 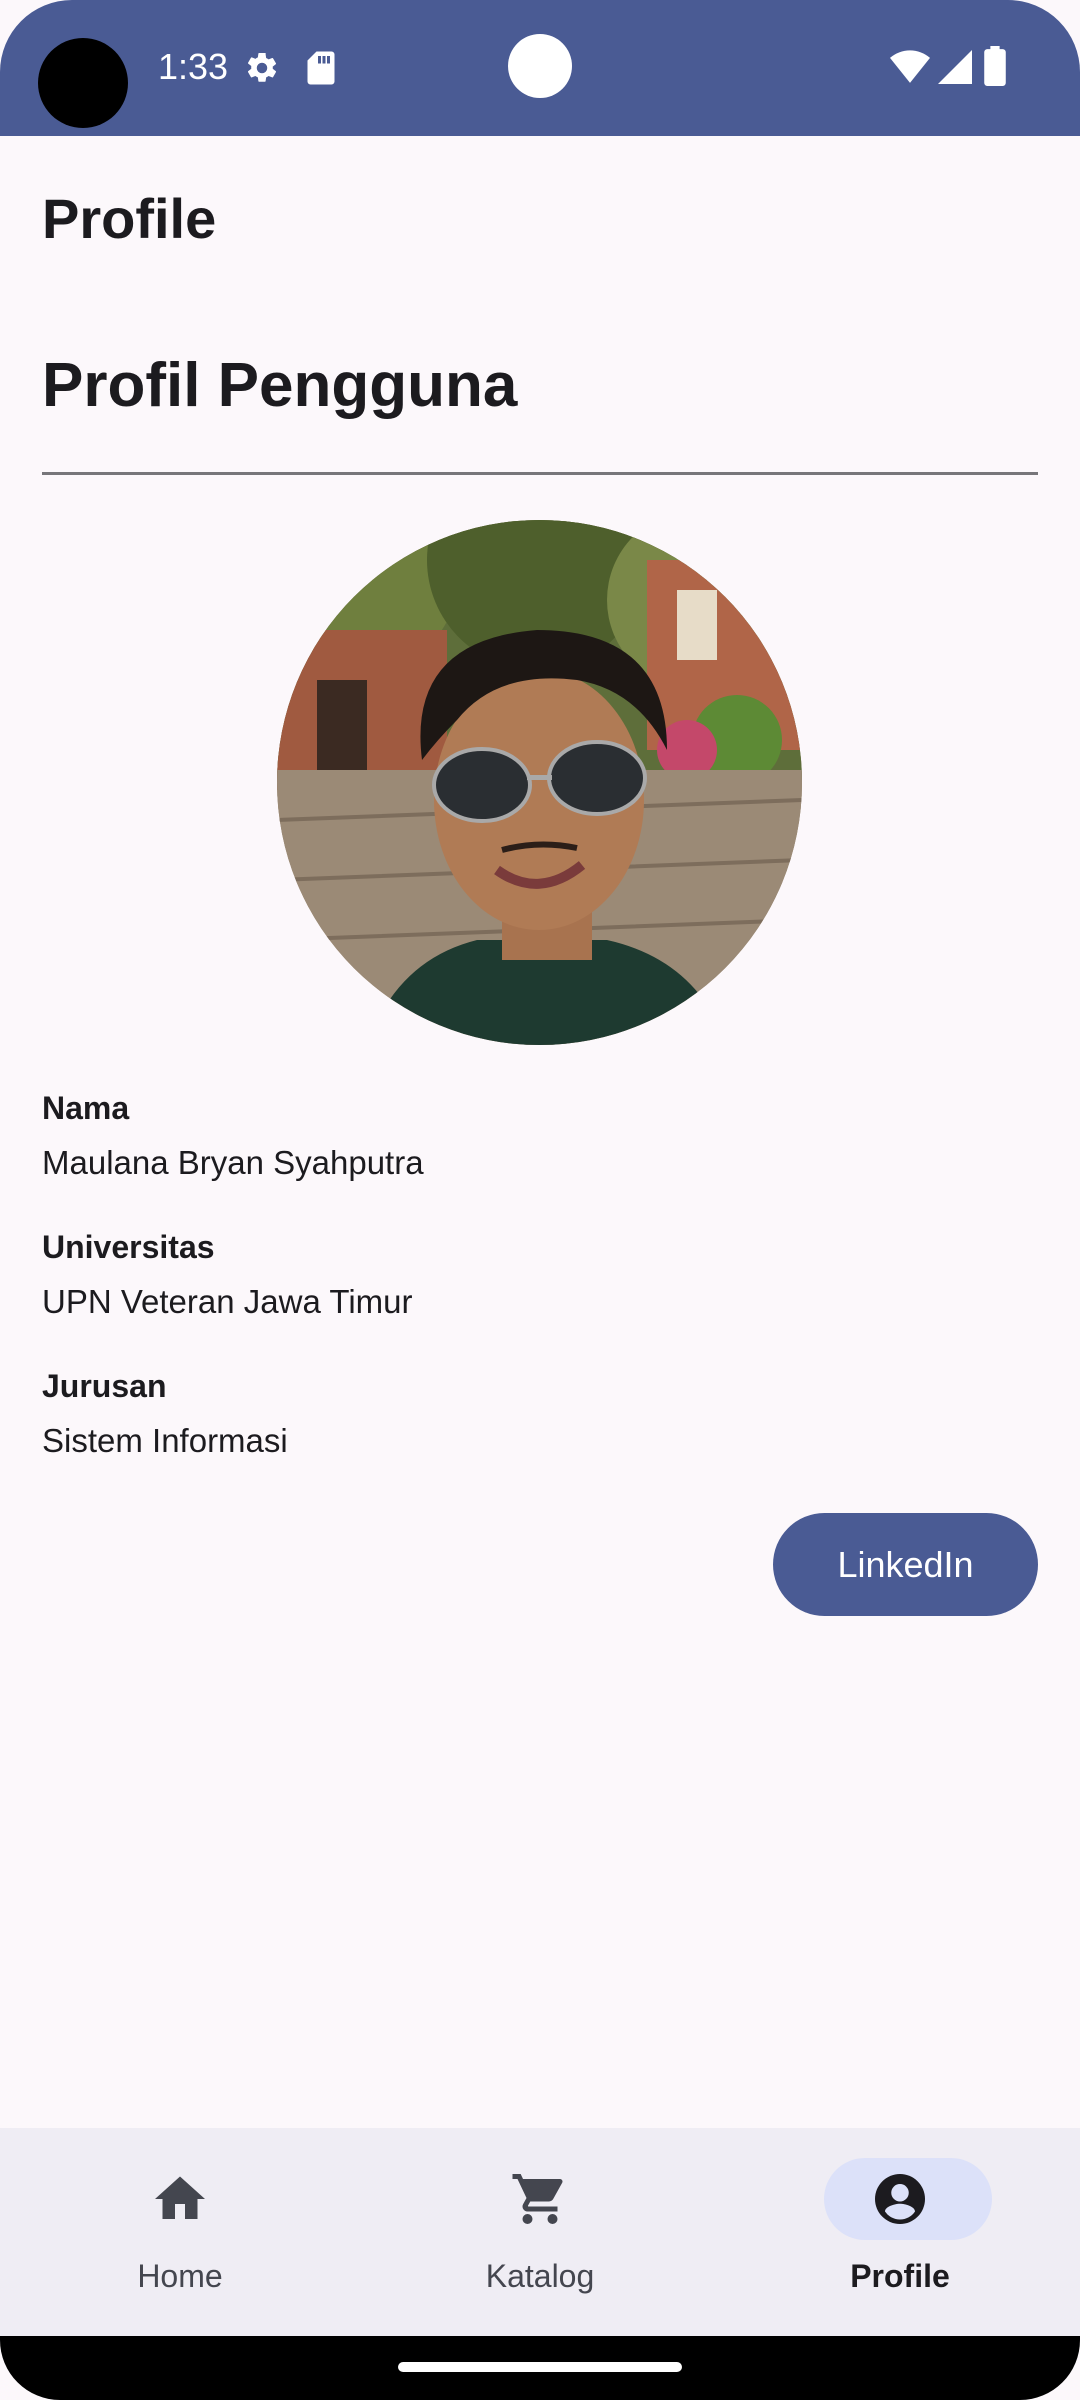 What do you see at coordinates (900, 2232) in the screenshot?
I see `nav-item-profile: Profile` at bounding box center [900, 2232].